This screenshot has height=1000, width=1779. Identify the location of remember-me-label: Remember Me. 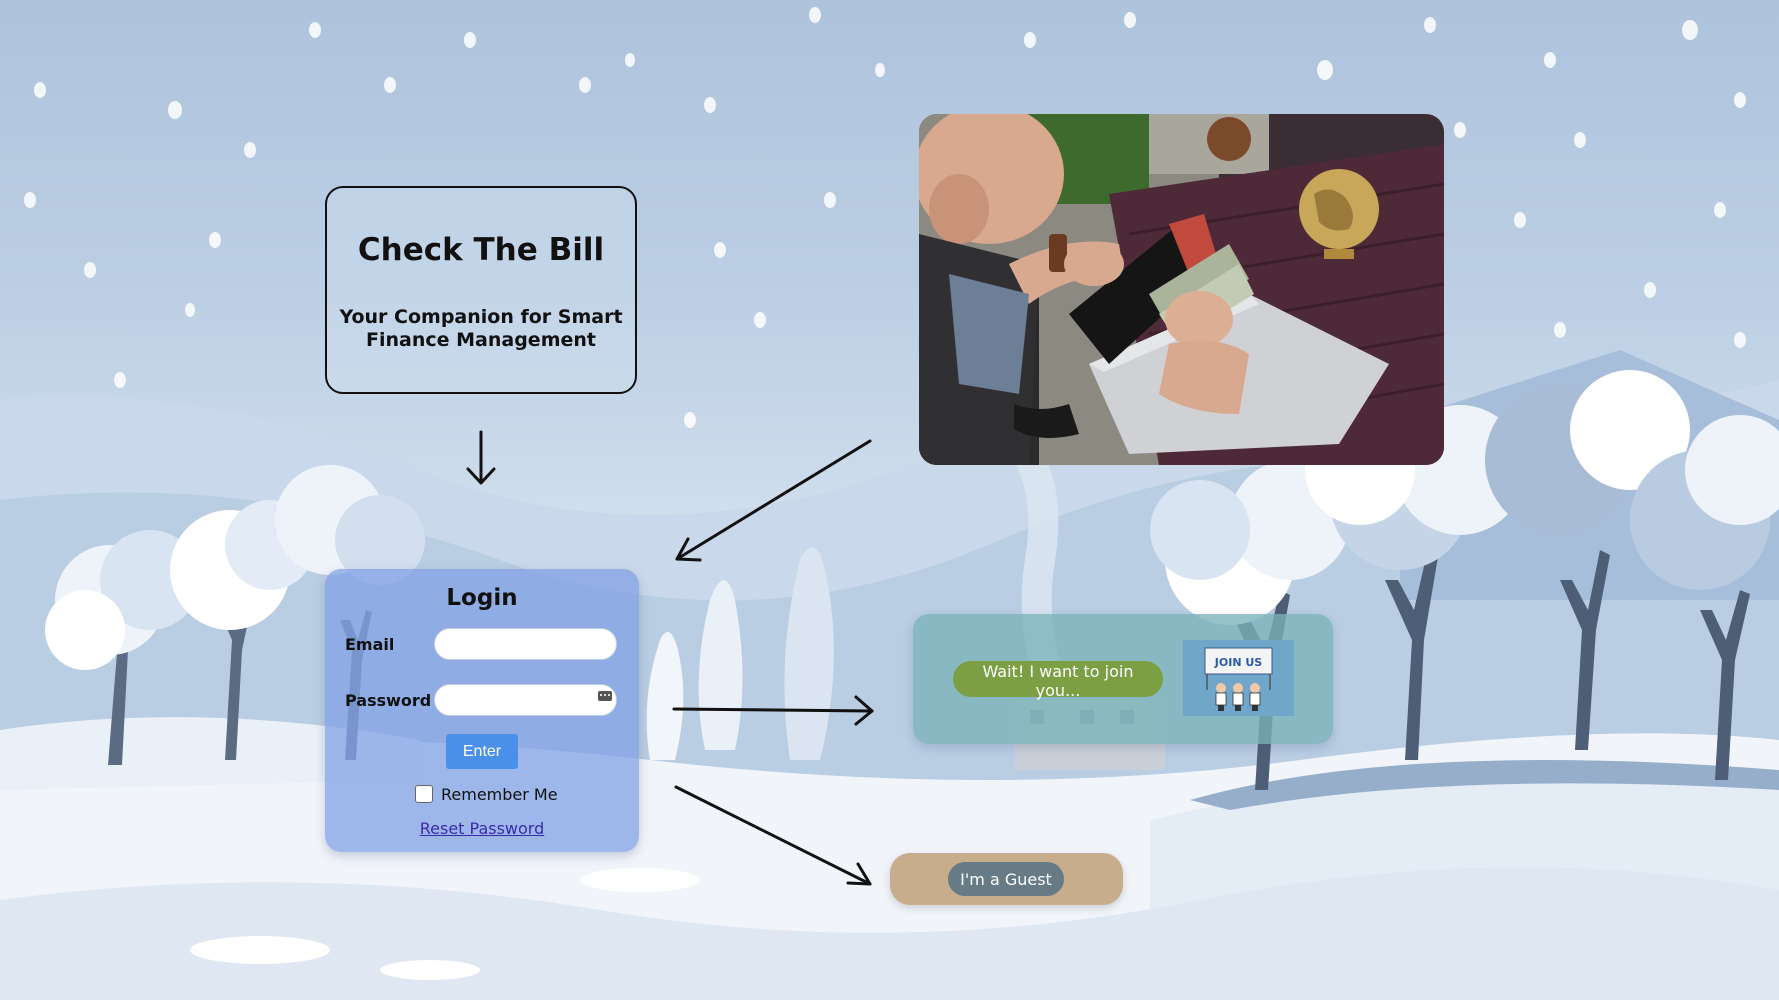
(499, 794).